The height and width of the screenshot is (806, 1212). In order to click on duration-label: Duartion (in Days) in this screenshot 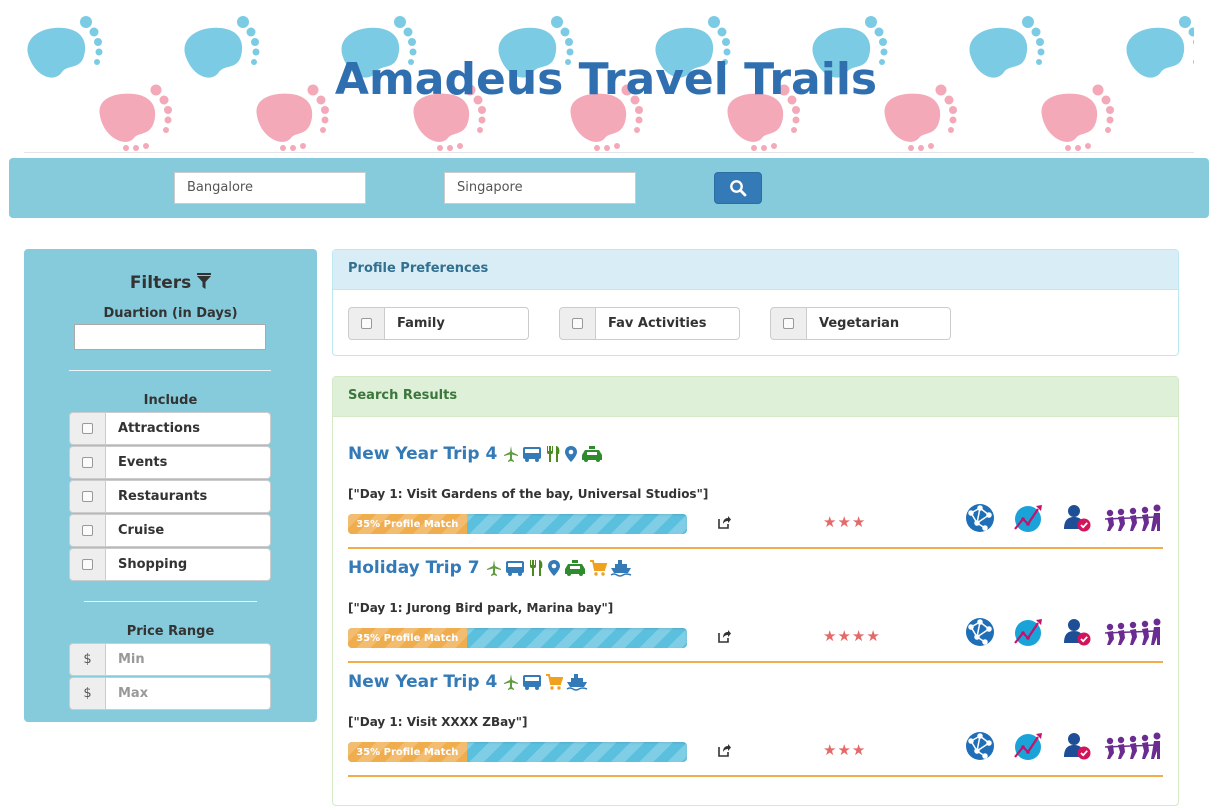, I will do `click(170, 313)`.